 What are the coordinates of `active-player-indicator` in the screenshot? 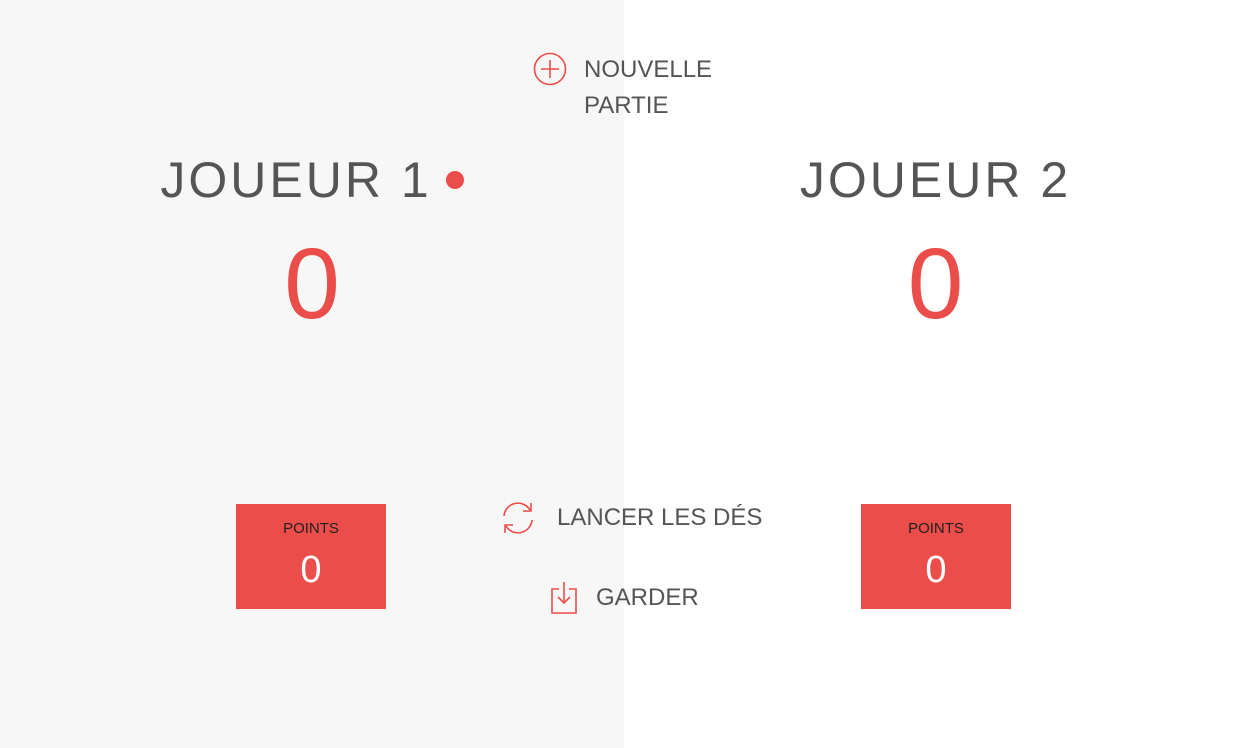 It's located at (454, 179).